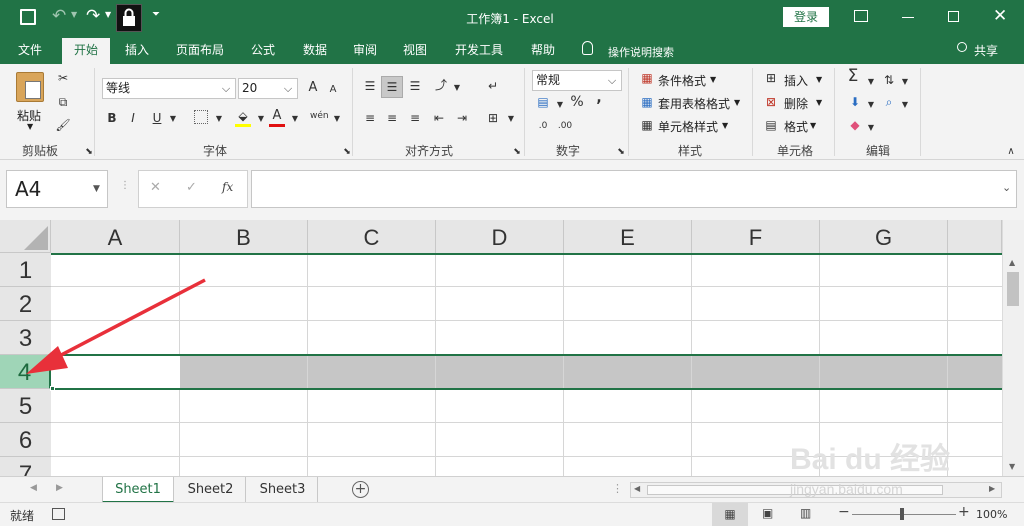  I want to click on font-color-icon: A, so click(277, 116).